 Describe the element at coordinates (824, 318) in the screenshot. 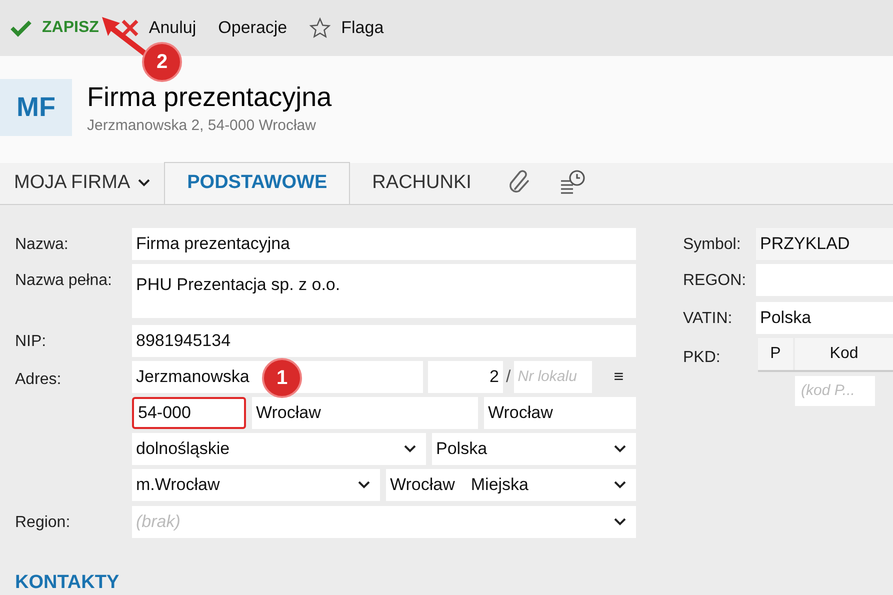

I see `vatin-field: Polska` at that location.